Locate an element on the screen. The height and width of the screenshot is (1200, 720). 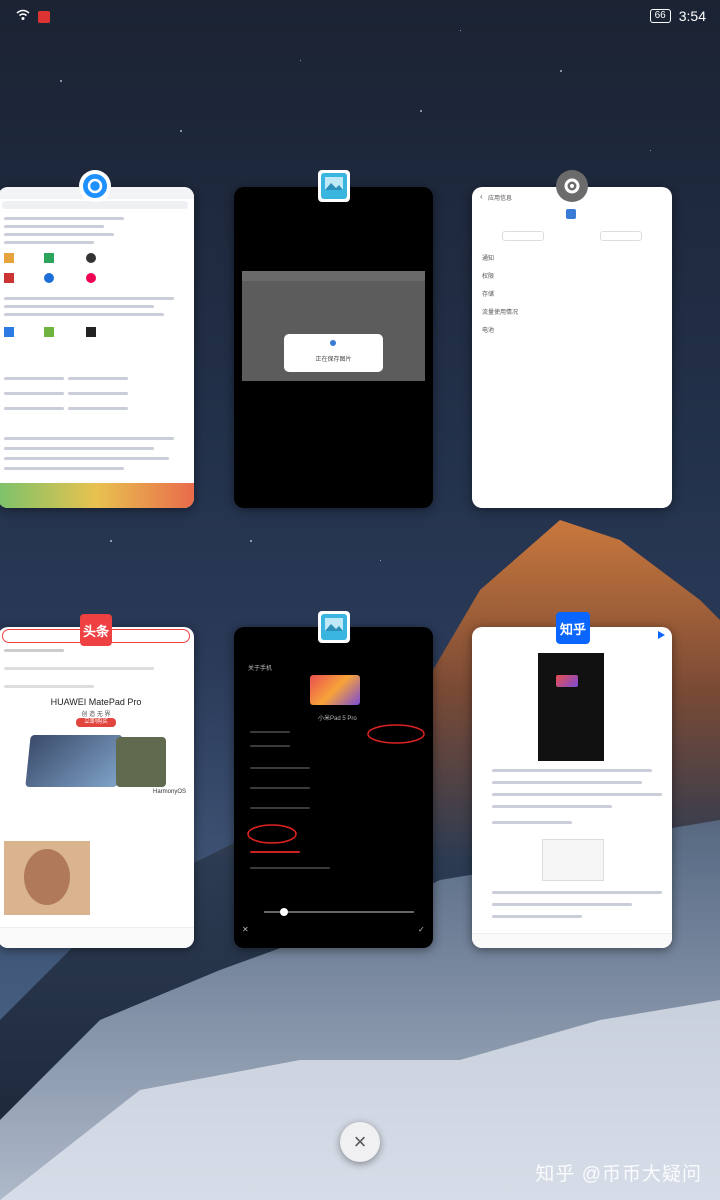
clear-all-button: × is located at coordinates (360, 1142).